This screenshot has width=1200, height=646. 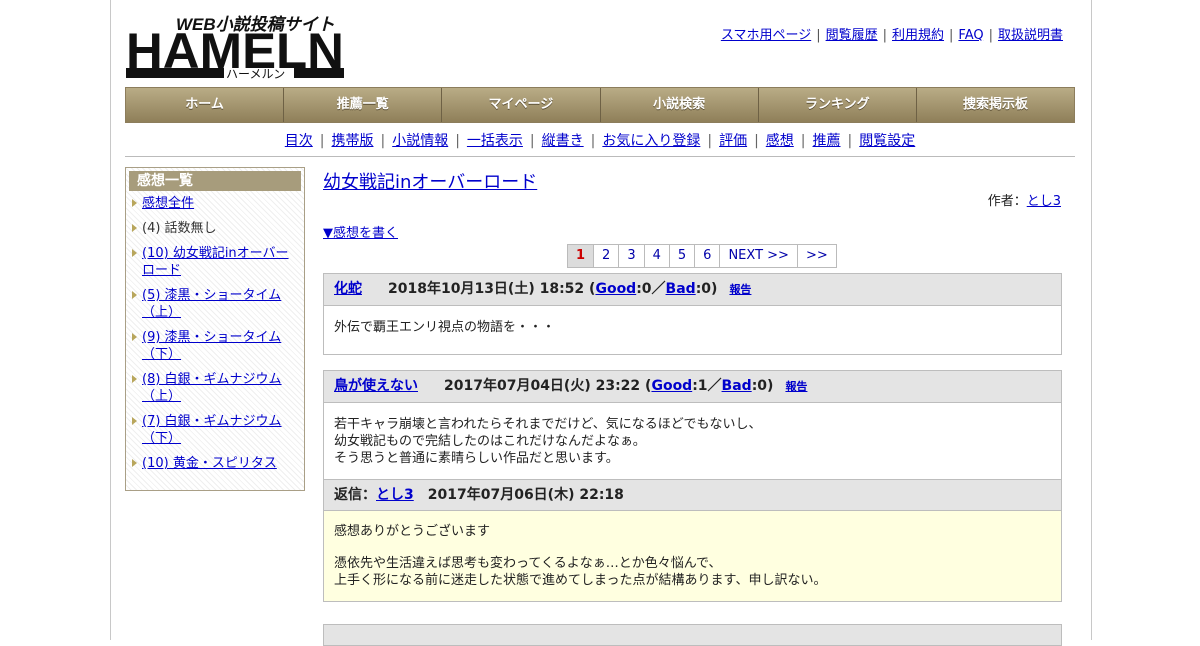 I want to click on reply-line: 感想ありがとうございます, so click(x=412, y=531).